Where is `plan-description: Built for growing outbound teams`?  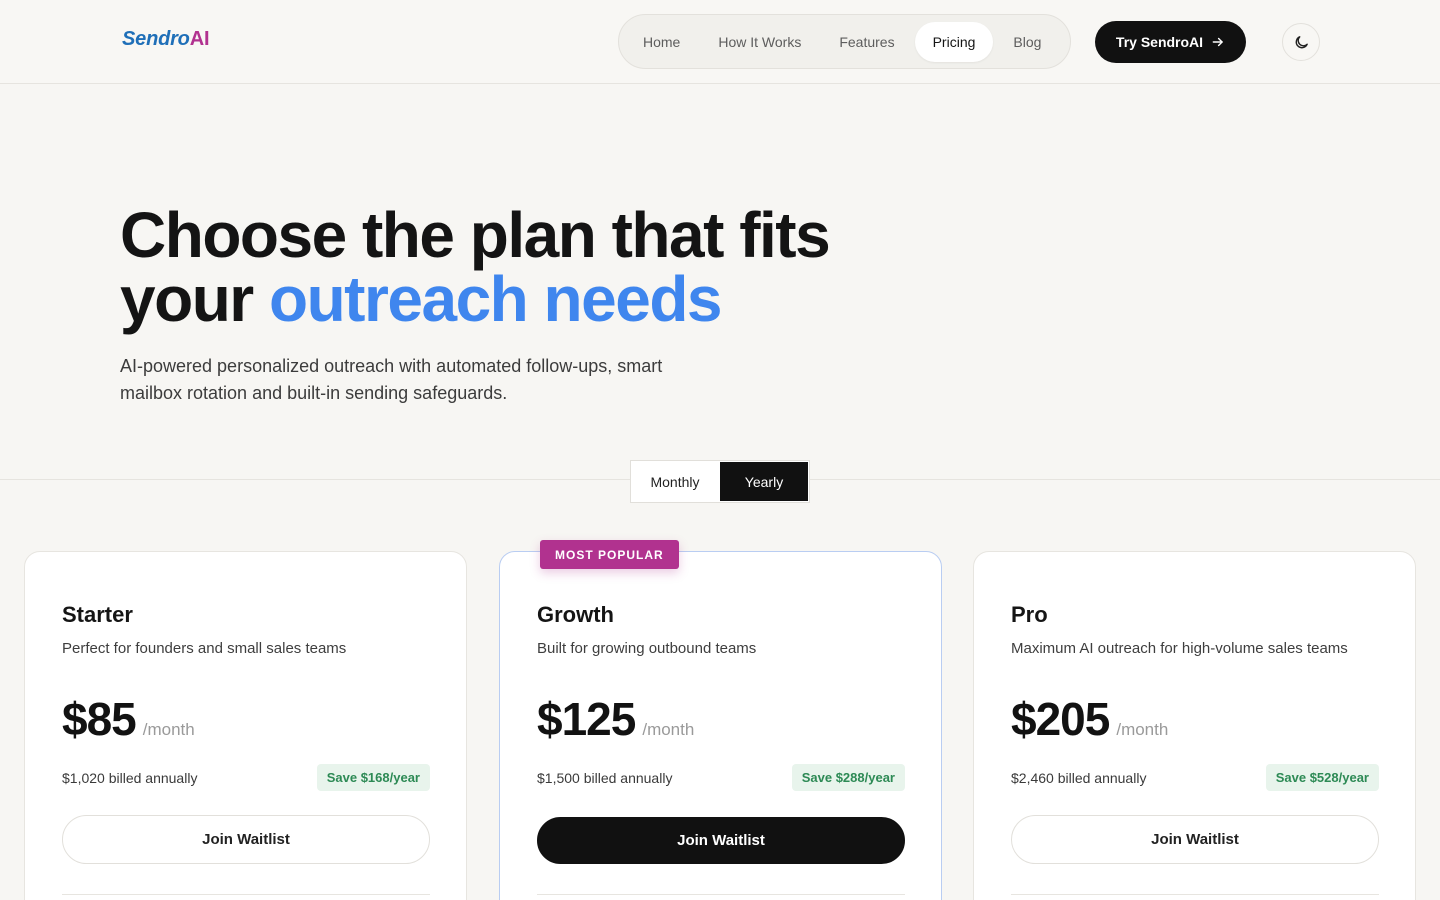 plan-description: Built for growing outbound teams is located at coordinates (647, 648).